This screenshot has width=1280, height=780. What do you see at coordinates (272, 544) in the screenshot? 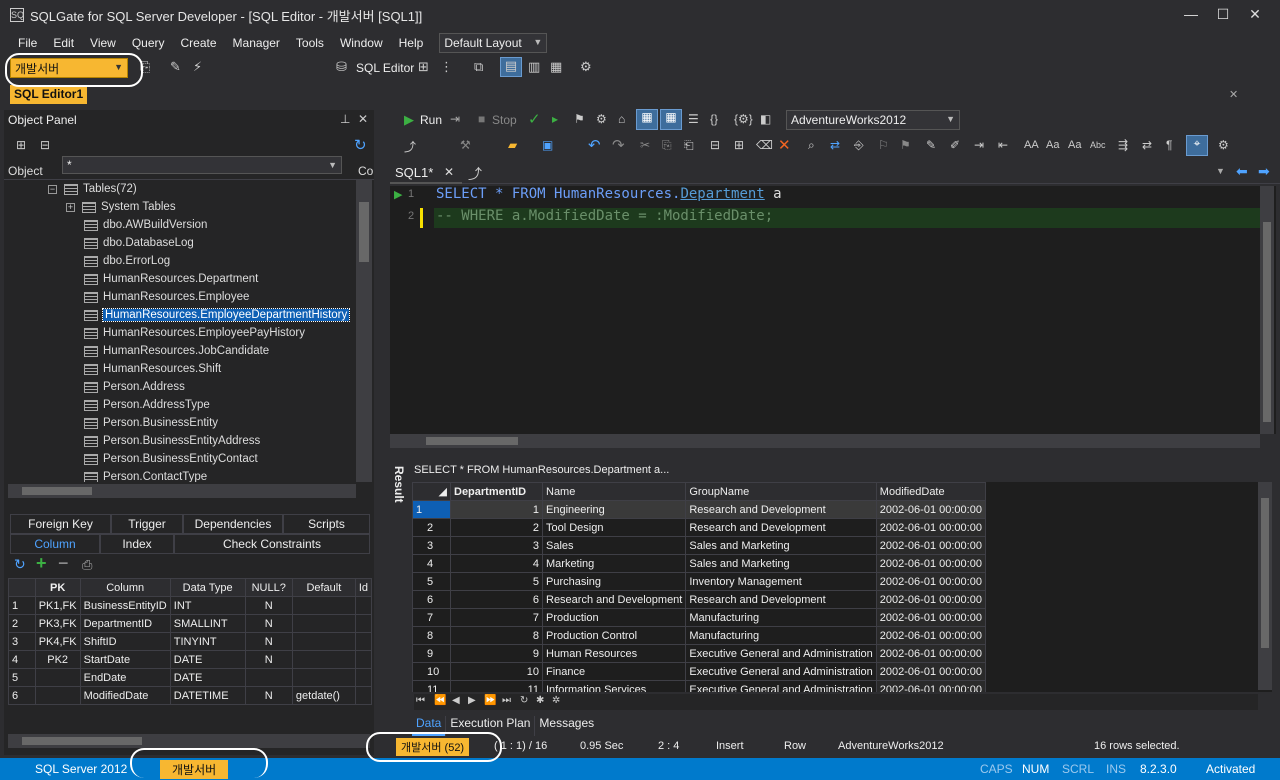
I see `tab-check-constraints: Check Constraints` at bounding box center [272, 544].